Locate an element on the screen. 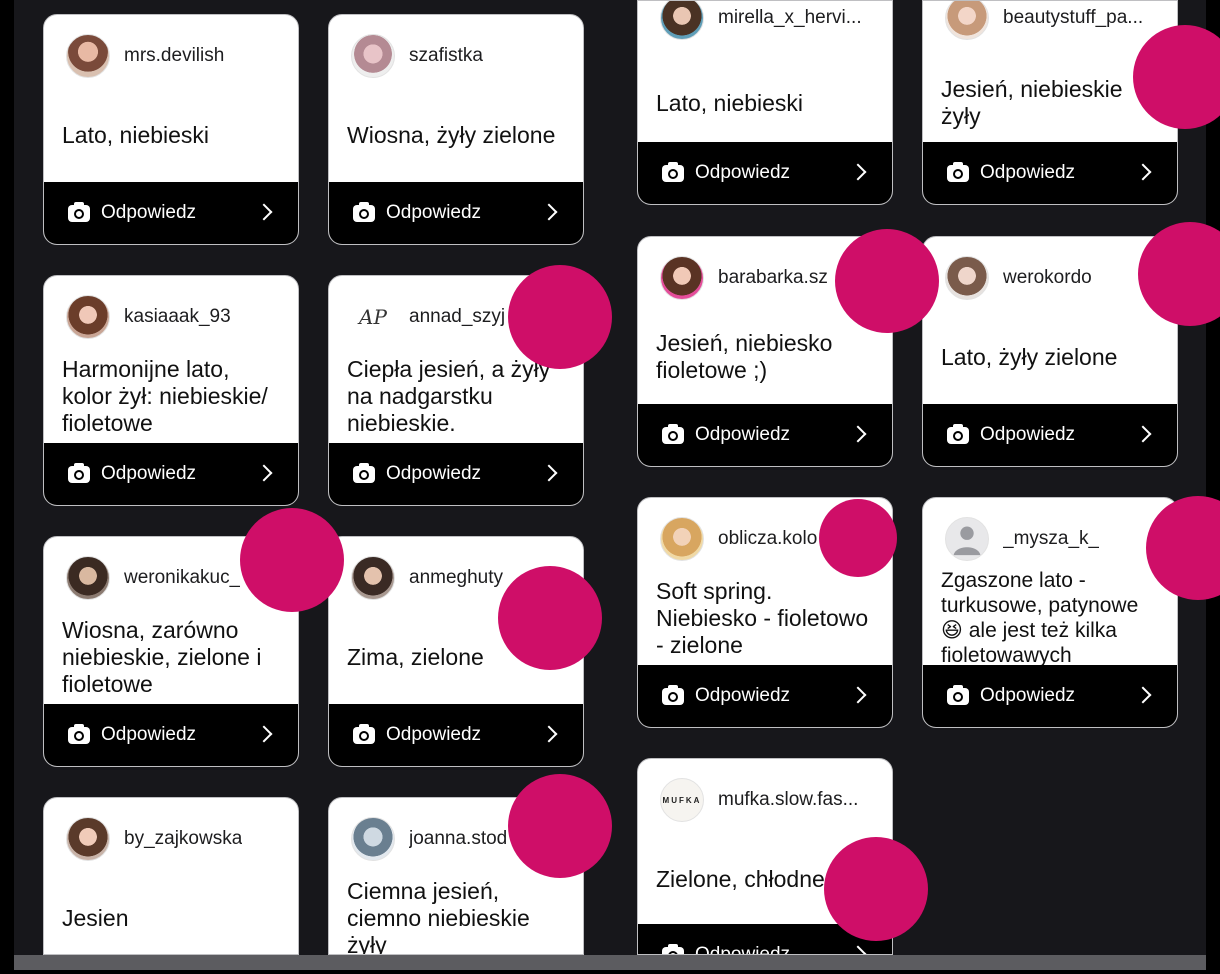  bottom-edge is located at coordinates (610, 972).